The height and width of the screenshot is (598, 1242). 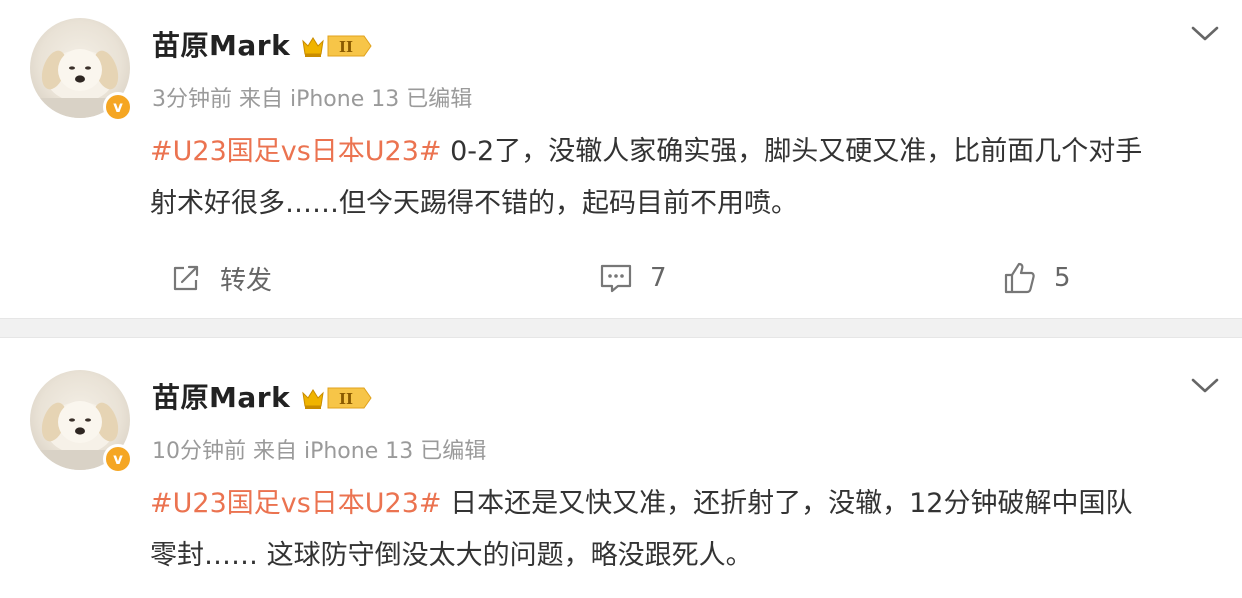 I want to click on repost-icon, so click(x=186, y=278).